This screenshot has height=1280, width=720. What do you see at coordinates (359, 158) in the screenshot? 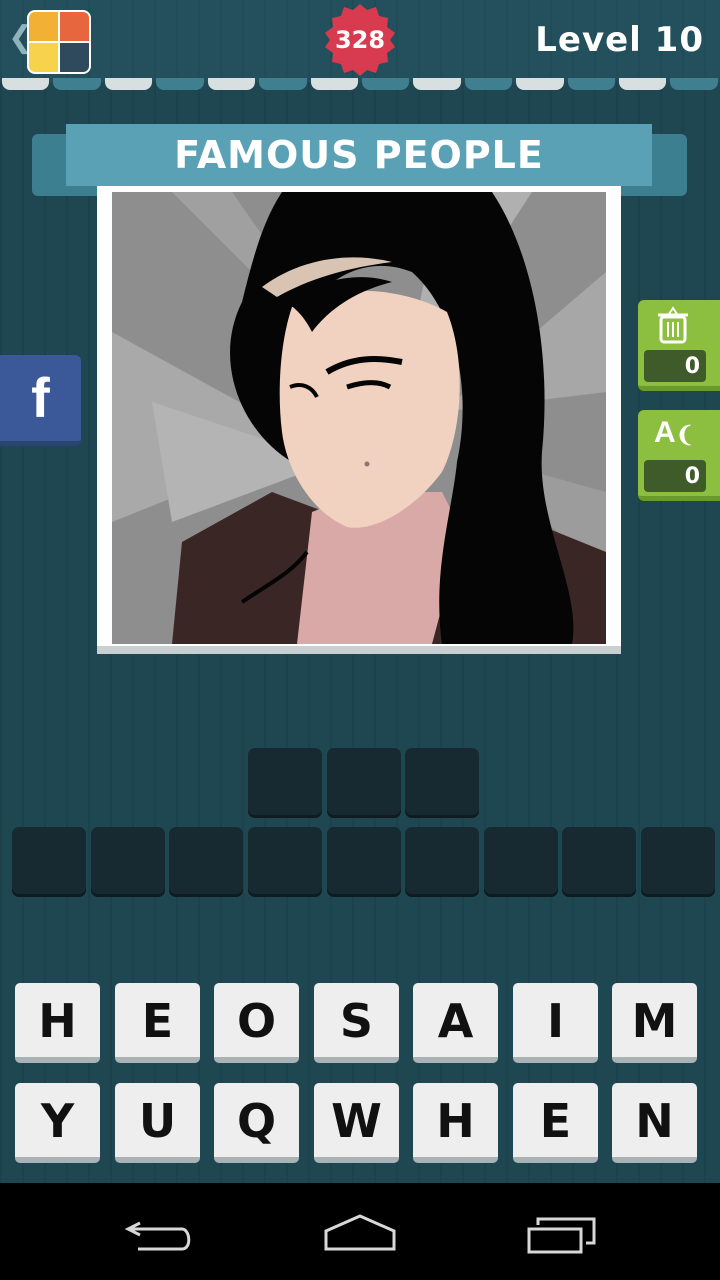
I see `category-banner: FAMOUS PEOPLE` at bounding box center [359, 158].